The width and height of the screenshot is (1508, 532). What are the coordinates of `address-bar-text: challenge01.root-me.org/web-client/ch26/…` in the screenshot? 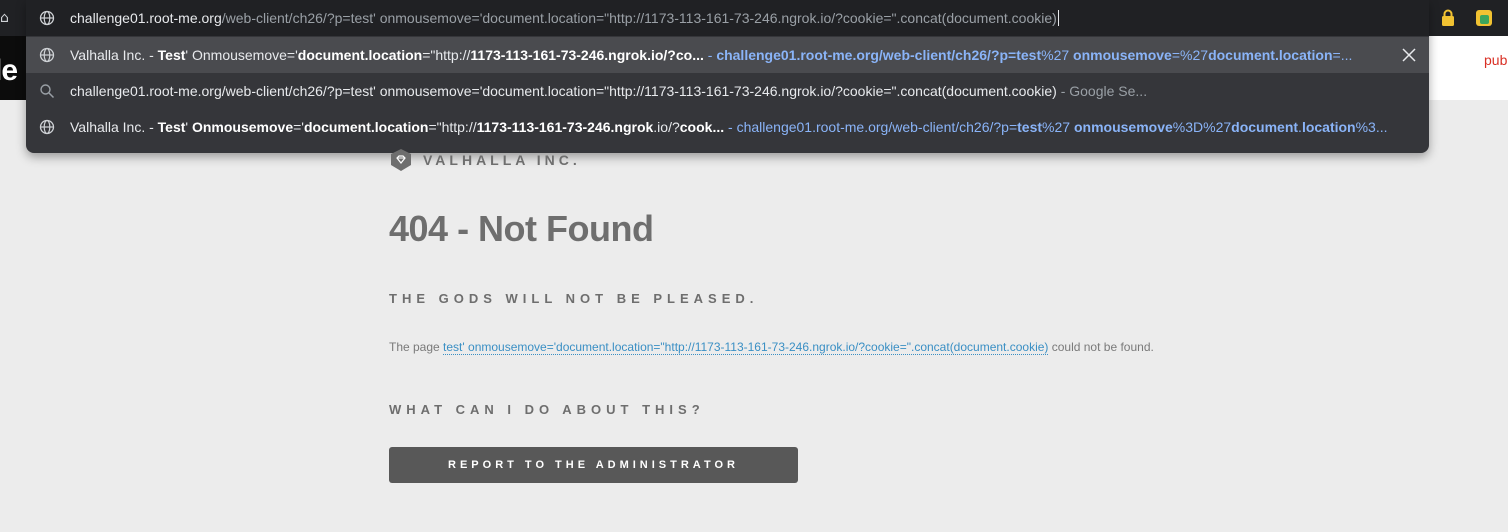 It's located at (564, 18).